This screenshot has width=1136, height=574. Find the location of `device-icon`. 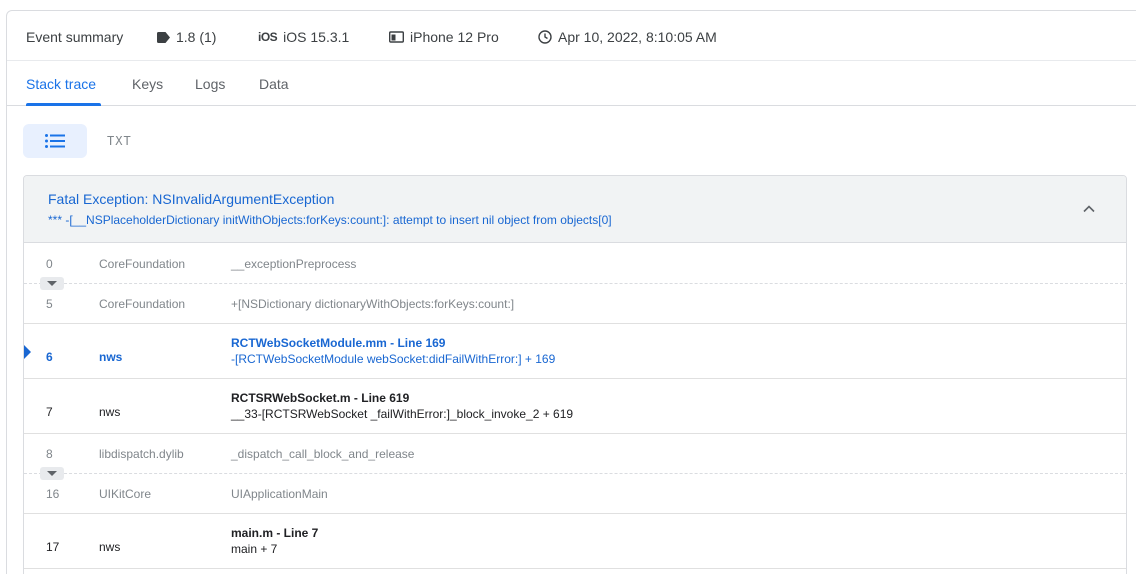

device-icon is located at coordinates (396, 37).